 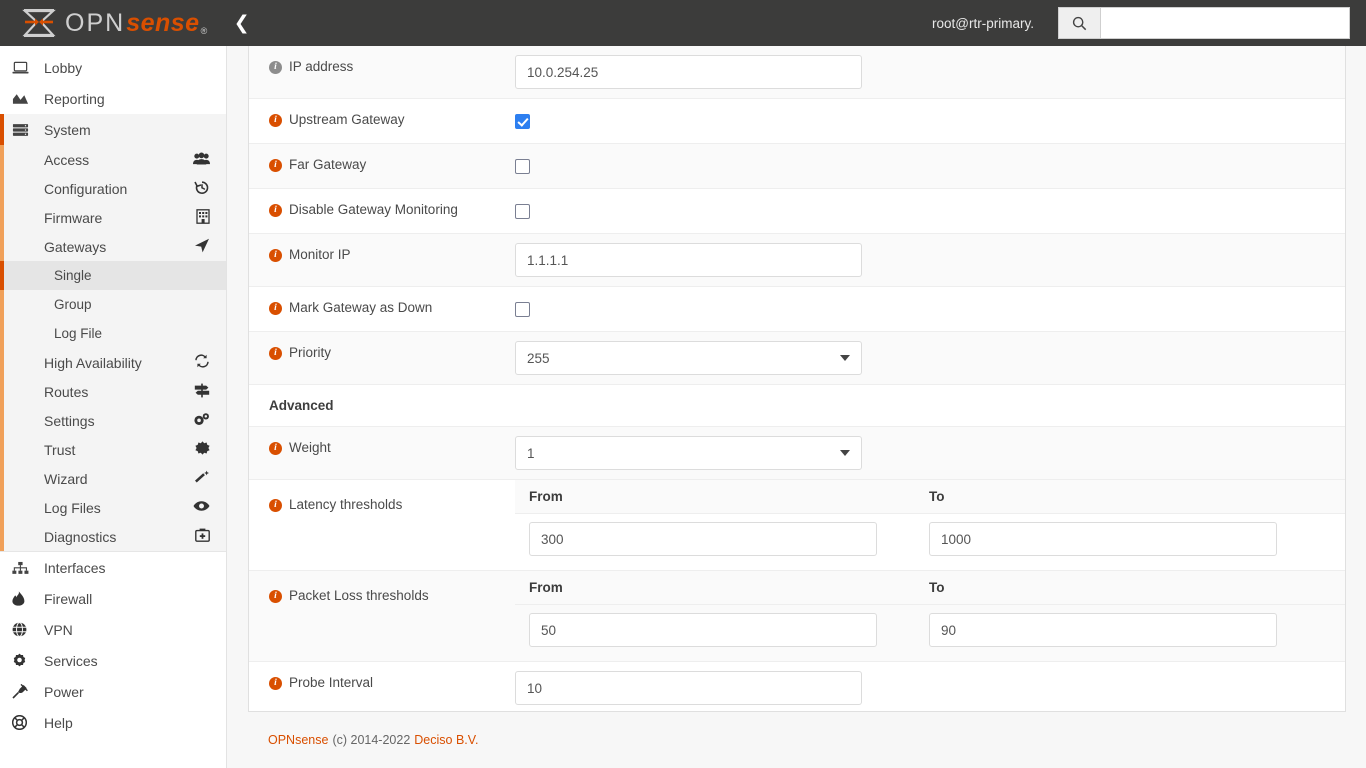 I want to click on form-row-probe-interval: i Probe Interval, so click(x=797, y=686).